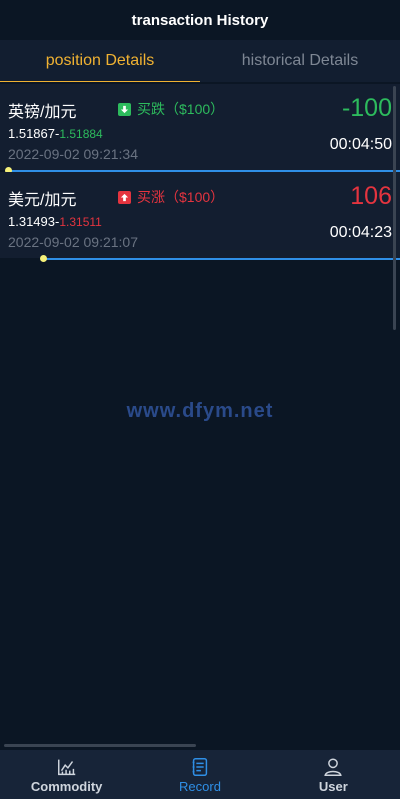 The image size is (400, 799). What do you see at coordinates (181, 109) in the screenshot?
I see `direction-label: 买跌（$100）` at bounding box center [181, 109].